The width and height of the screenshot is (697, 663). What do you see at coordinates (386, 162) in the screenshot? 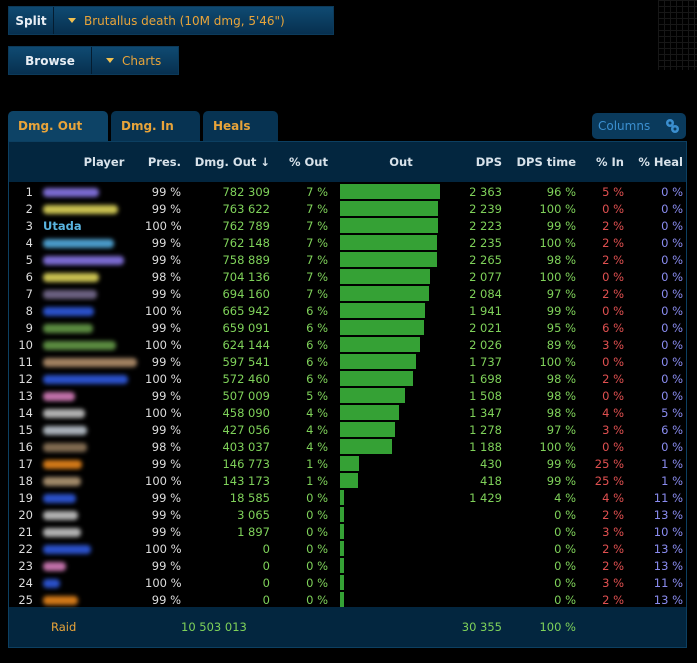
I see `header-out: Out` at bounding box center [386, 162].